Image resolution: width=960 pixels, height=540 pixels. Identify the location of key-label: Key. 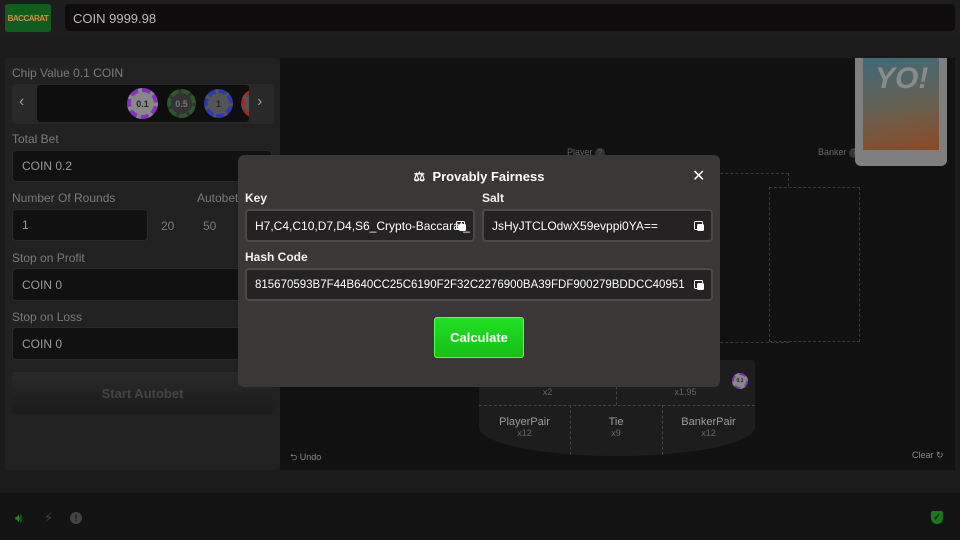
(256, 198).